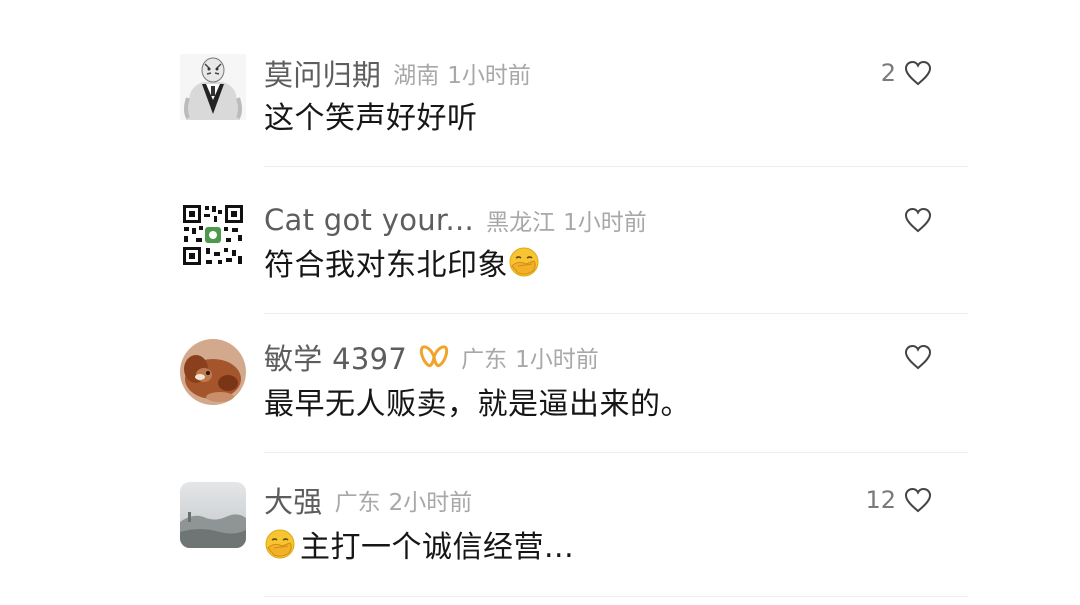 This screenshot has width=1080, height=605. I want to click on like-count: 2, so click(888, 73).